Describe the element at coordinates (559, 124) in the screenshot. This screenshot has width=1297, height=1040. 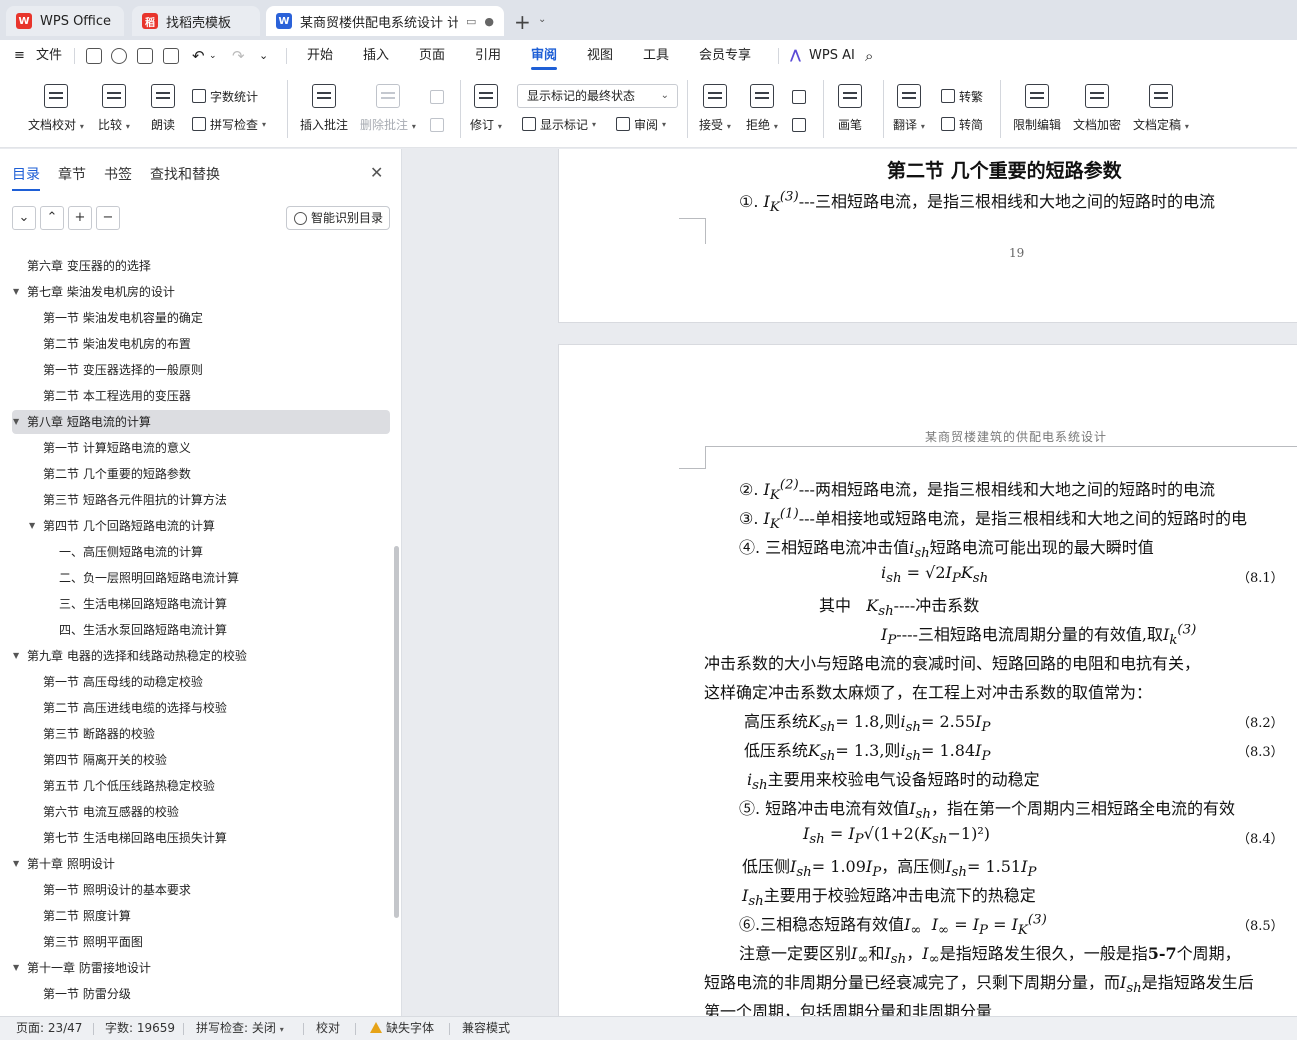
I see `show-markup-button: 显示标记 ▾` at that location.